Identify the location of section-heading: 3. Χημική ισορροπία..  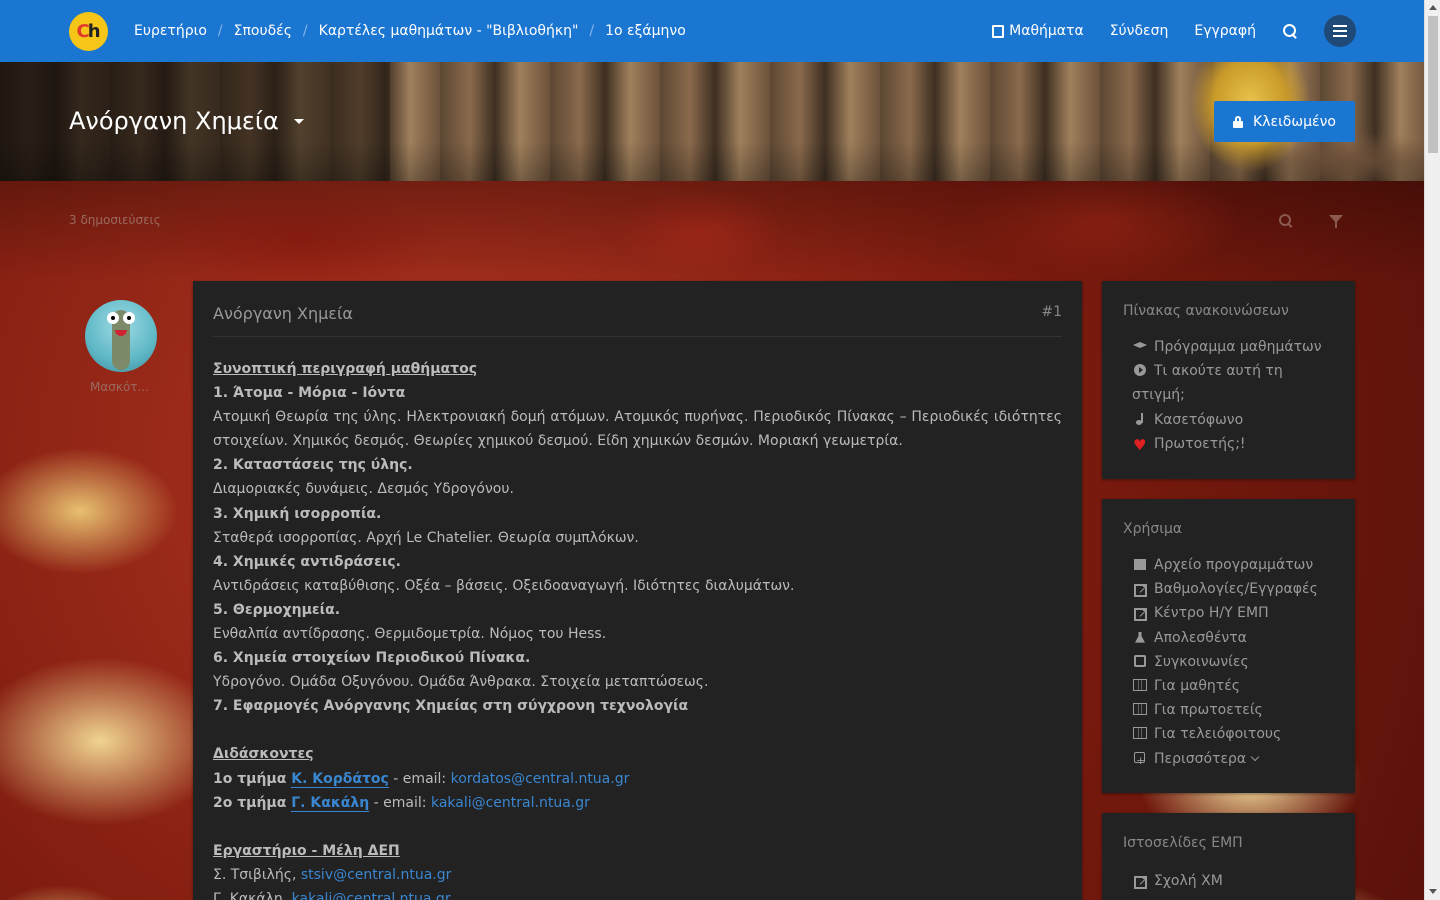
(297, 513).